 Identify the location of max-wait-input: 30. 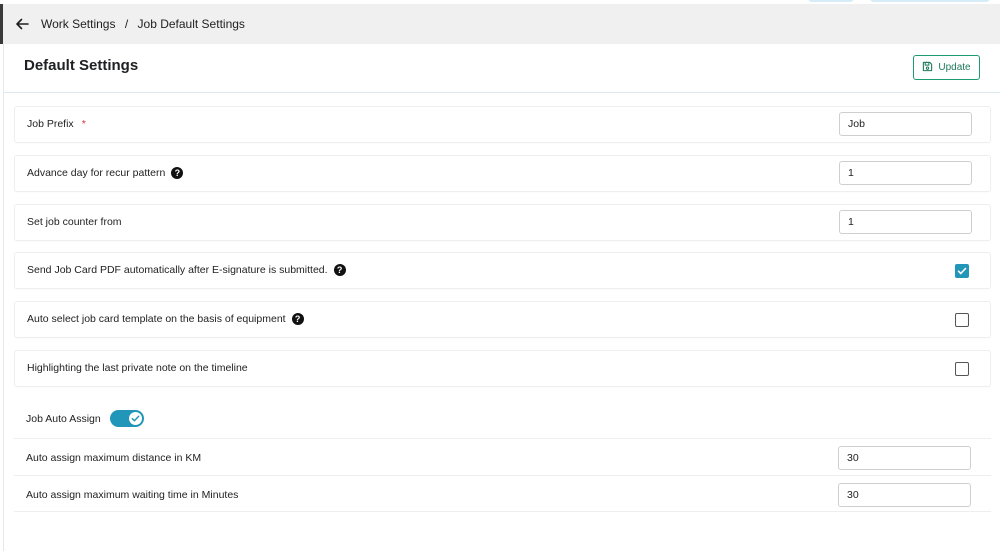
(904, 495).